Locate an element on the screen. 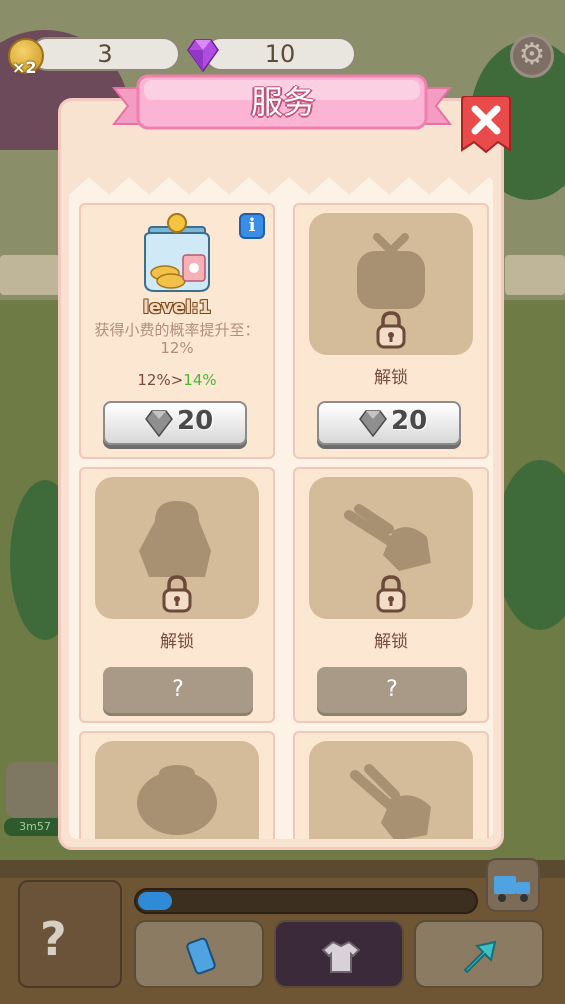 This screenshot has width=565, height=1004. coin-counter: 3 is located at coordinates (105, 54).